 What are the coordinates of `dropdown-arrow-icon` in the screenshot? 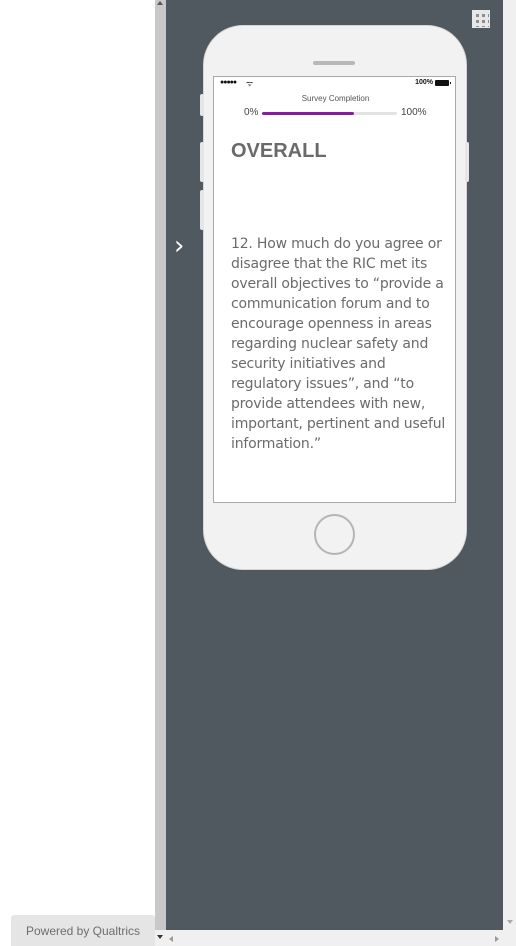 It's located at (160, 937).